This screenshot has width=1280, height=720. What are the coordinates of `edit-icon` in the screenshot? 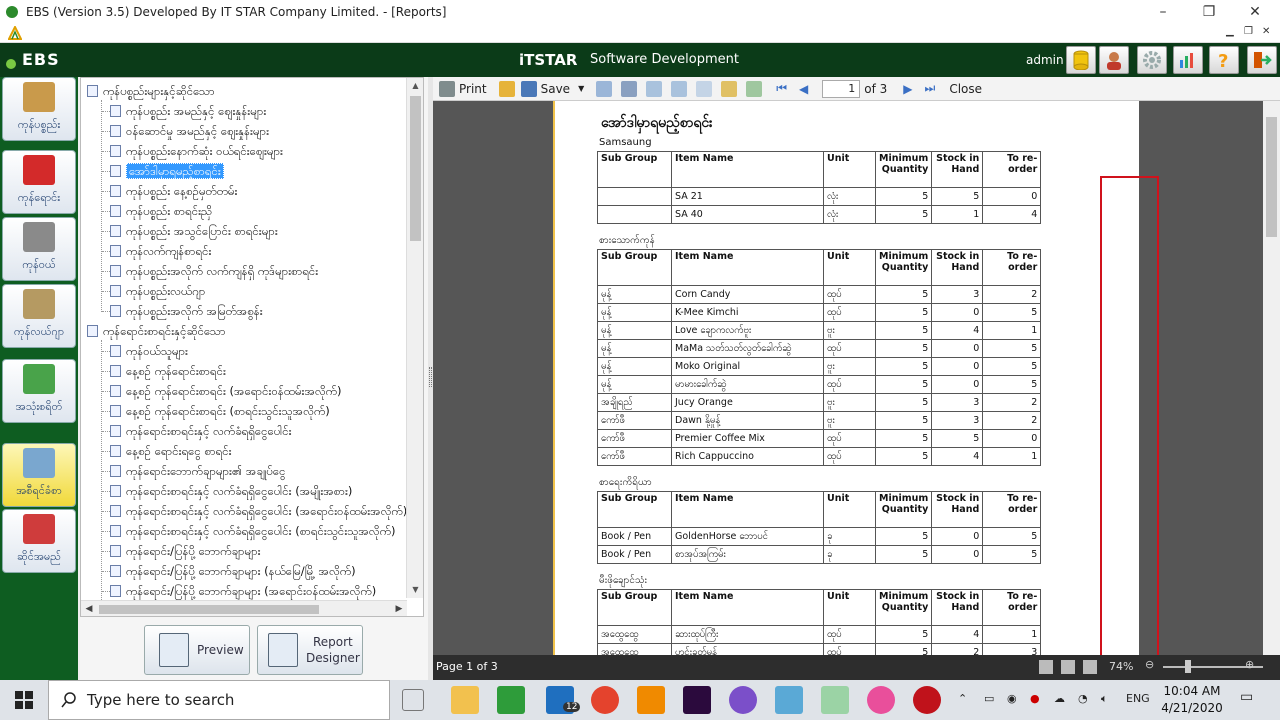 It's located at (729, 88).